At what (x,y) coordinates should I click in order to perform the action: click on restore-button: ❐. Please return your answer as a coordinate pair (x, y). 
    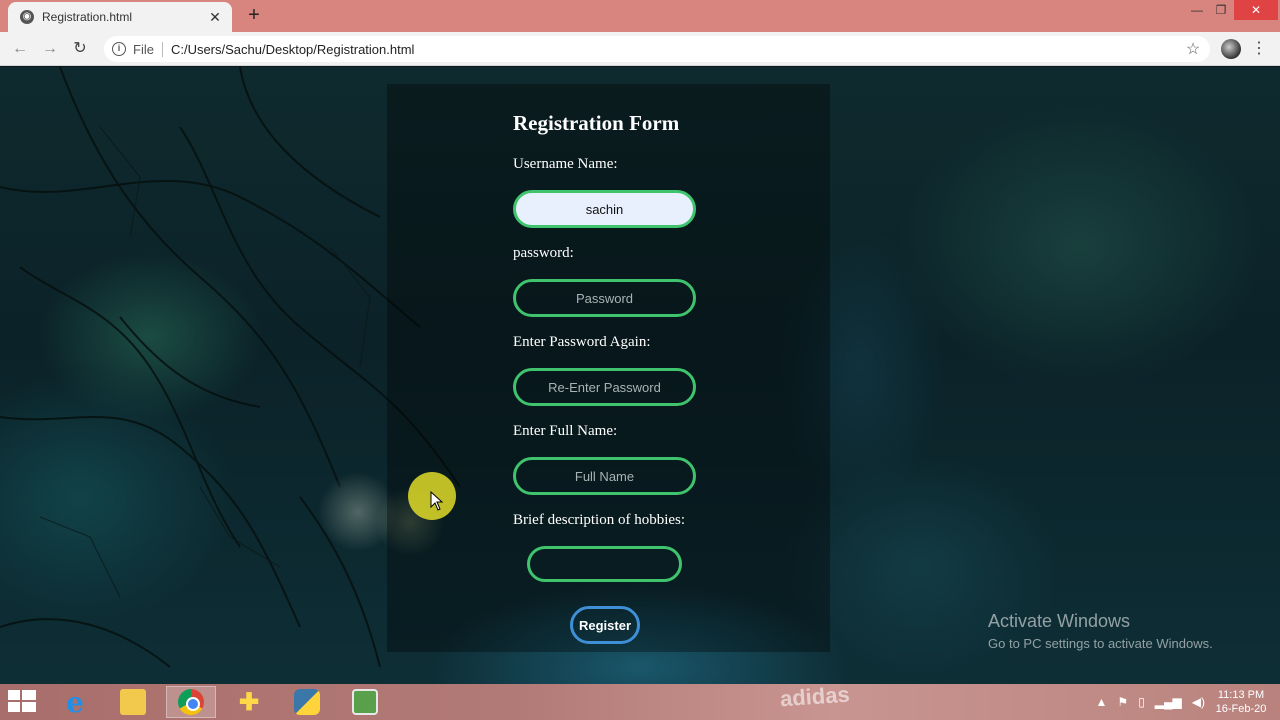
    Looking at the image, I should click on (1221, 10).